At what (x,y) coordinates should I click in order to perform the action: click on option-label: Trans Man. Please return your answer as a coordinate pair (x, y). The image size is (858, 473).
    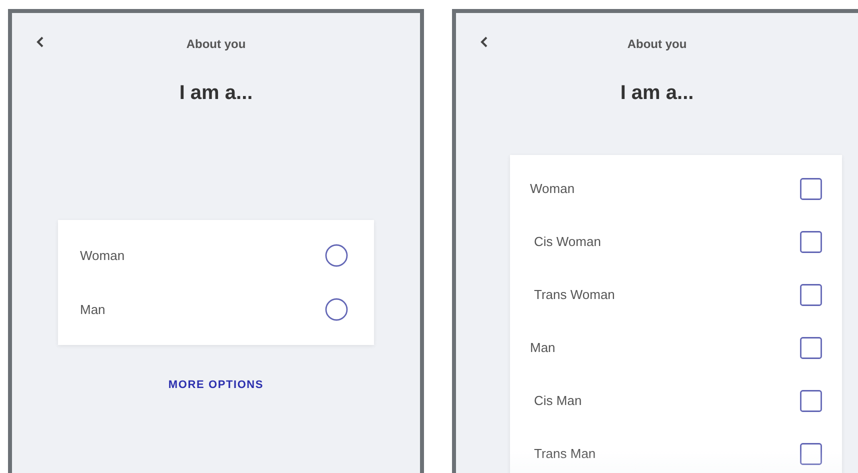
    Looking at the image, I should click on (565, 453).